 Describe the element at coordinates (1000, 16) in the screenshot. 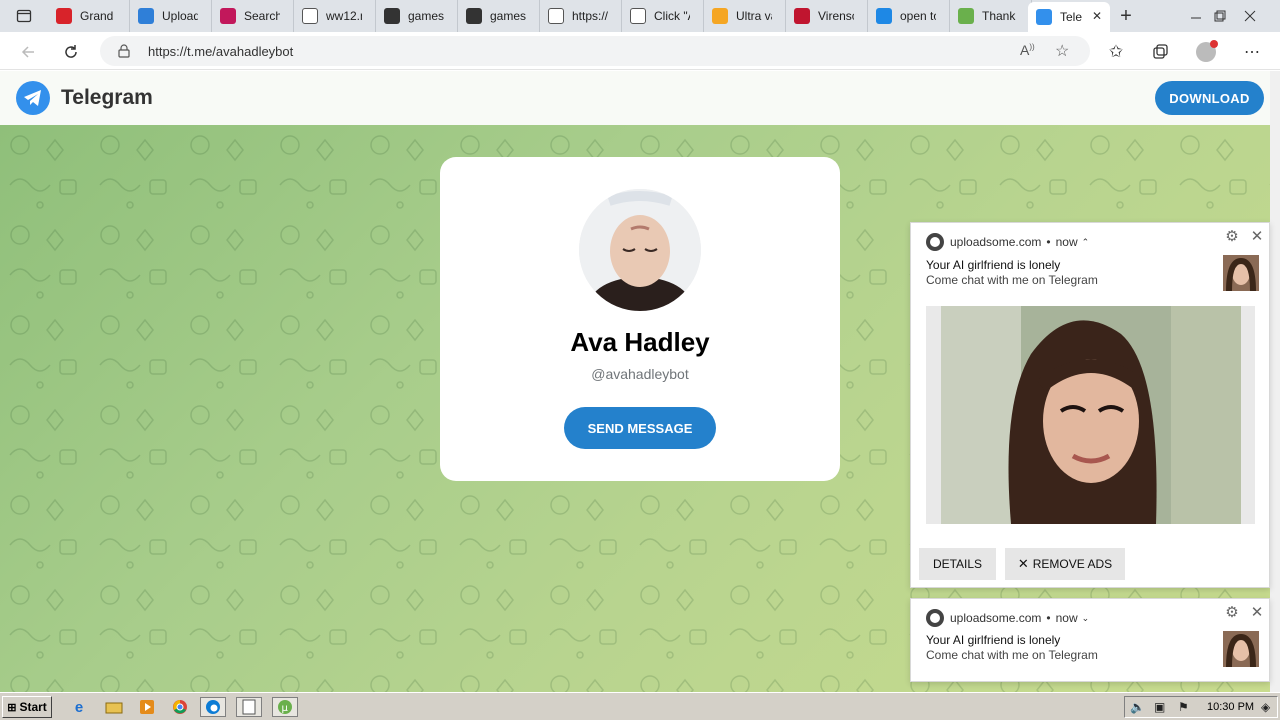

I see `tab-label: Thank y` at that location.